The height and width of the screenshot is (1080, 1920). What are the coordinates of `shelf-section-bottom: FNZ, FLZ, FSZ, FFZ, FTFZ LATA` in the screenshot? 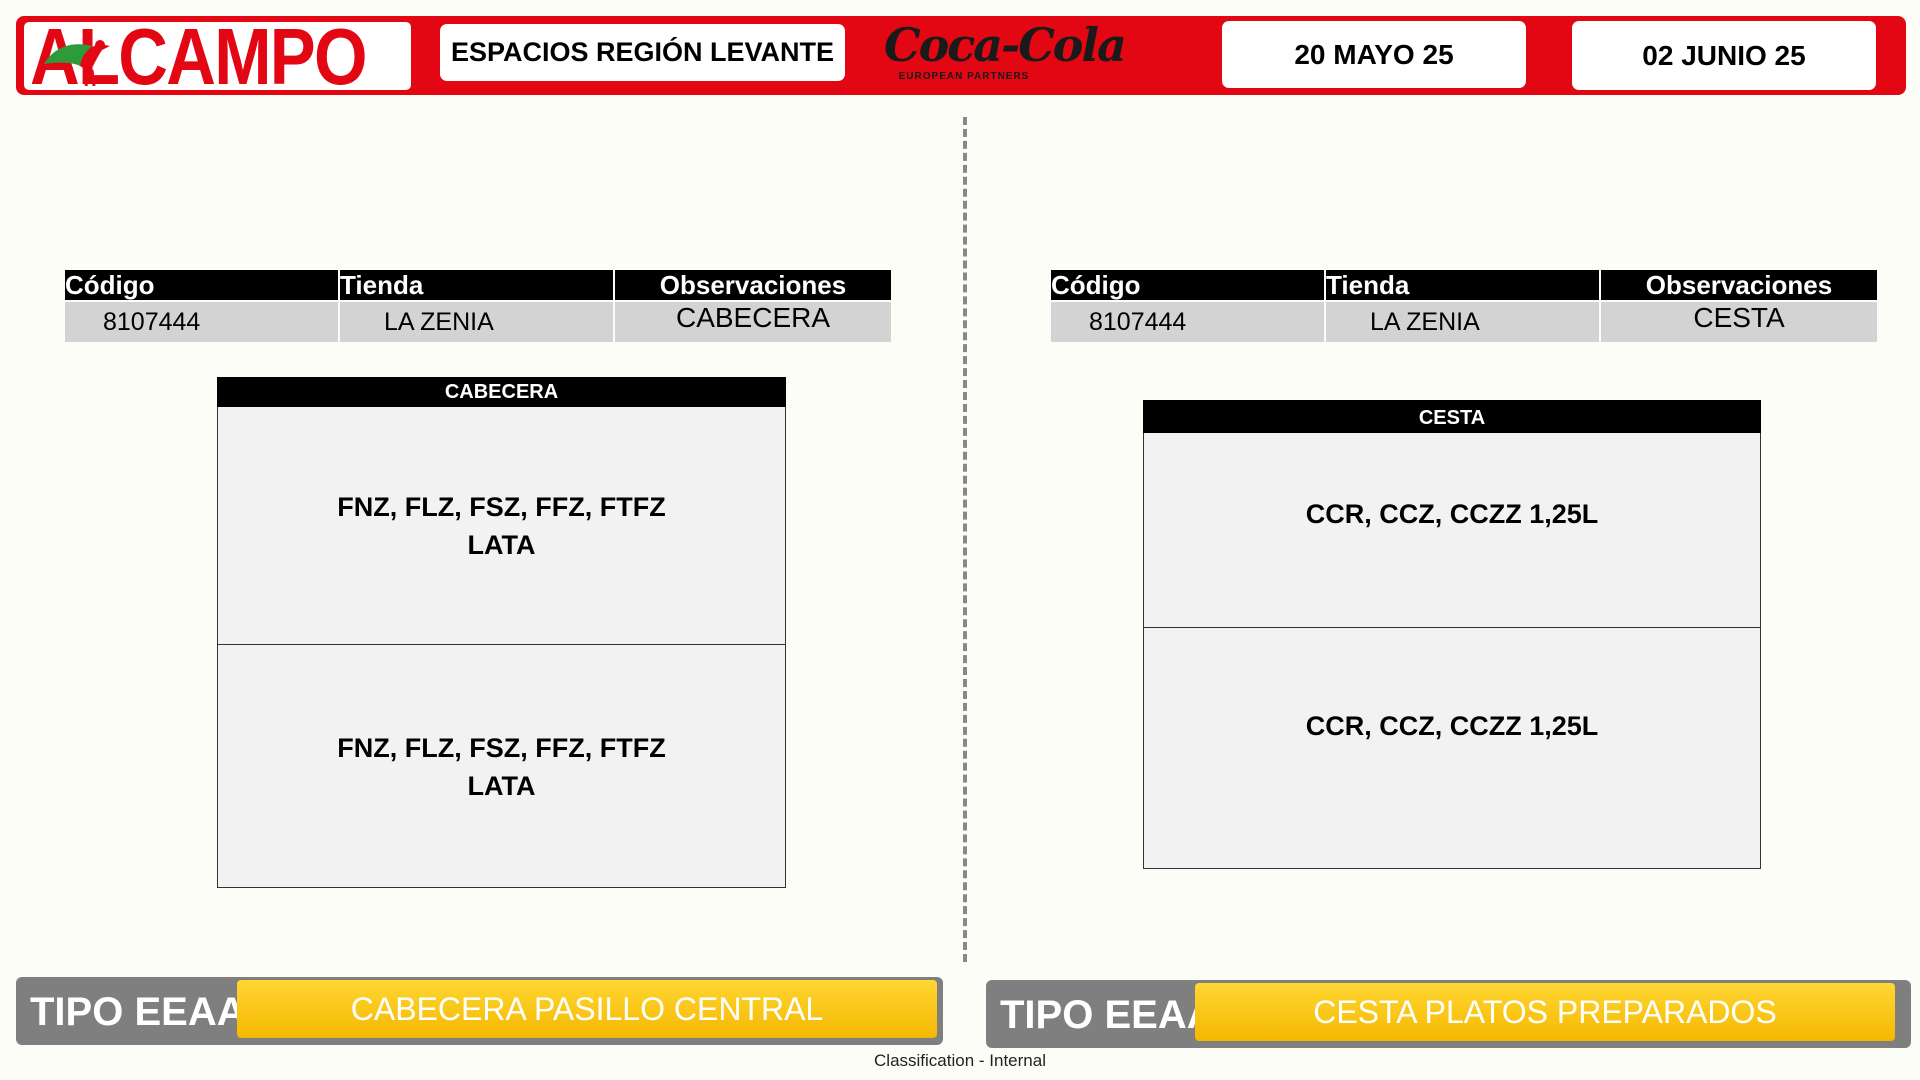 It's located at (501, 767).